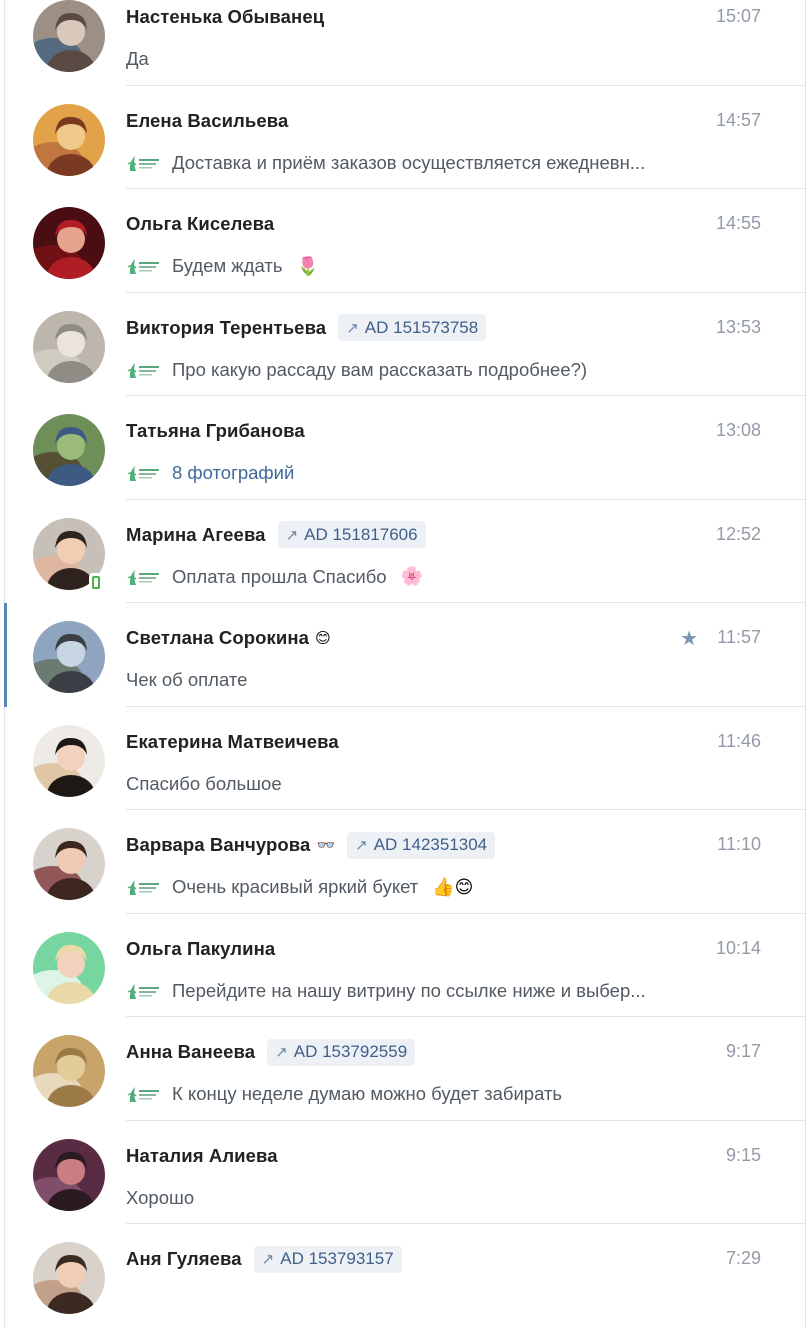 The height and width of the screenshot is (1328, 808). Describe the element at coordinates (226, 328) in the screenshot. I see `contact-name: Виктория Терентьева` at that location.